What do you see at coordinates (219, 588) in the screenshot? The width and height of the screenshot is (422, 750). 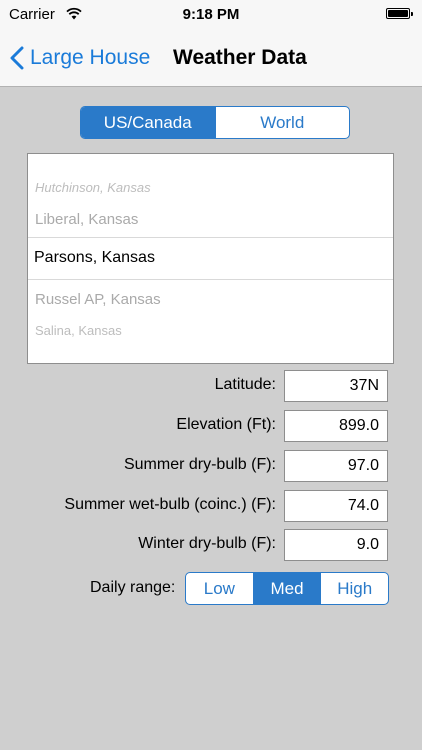 I see `segment-low: Low` at bounding box center [219, 588].